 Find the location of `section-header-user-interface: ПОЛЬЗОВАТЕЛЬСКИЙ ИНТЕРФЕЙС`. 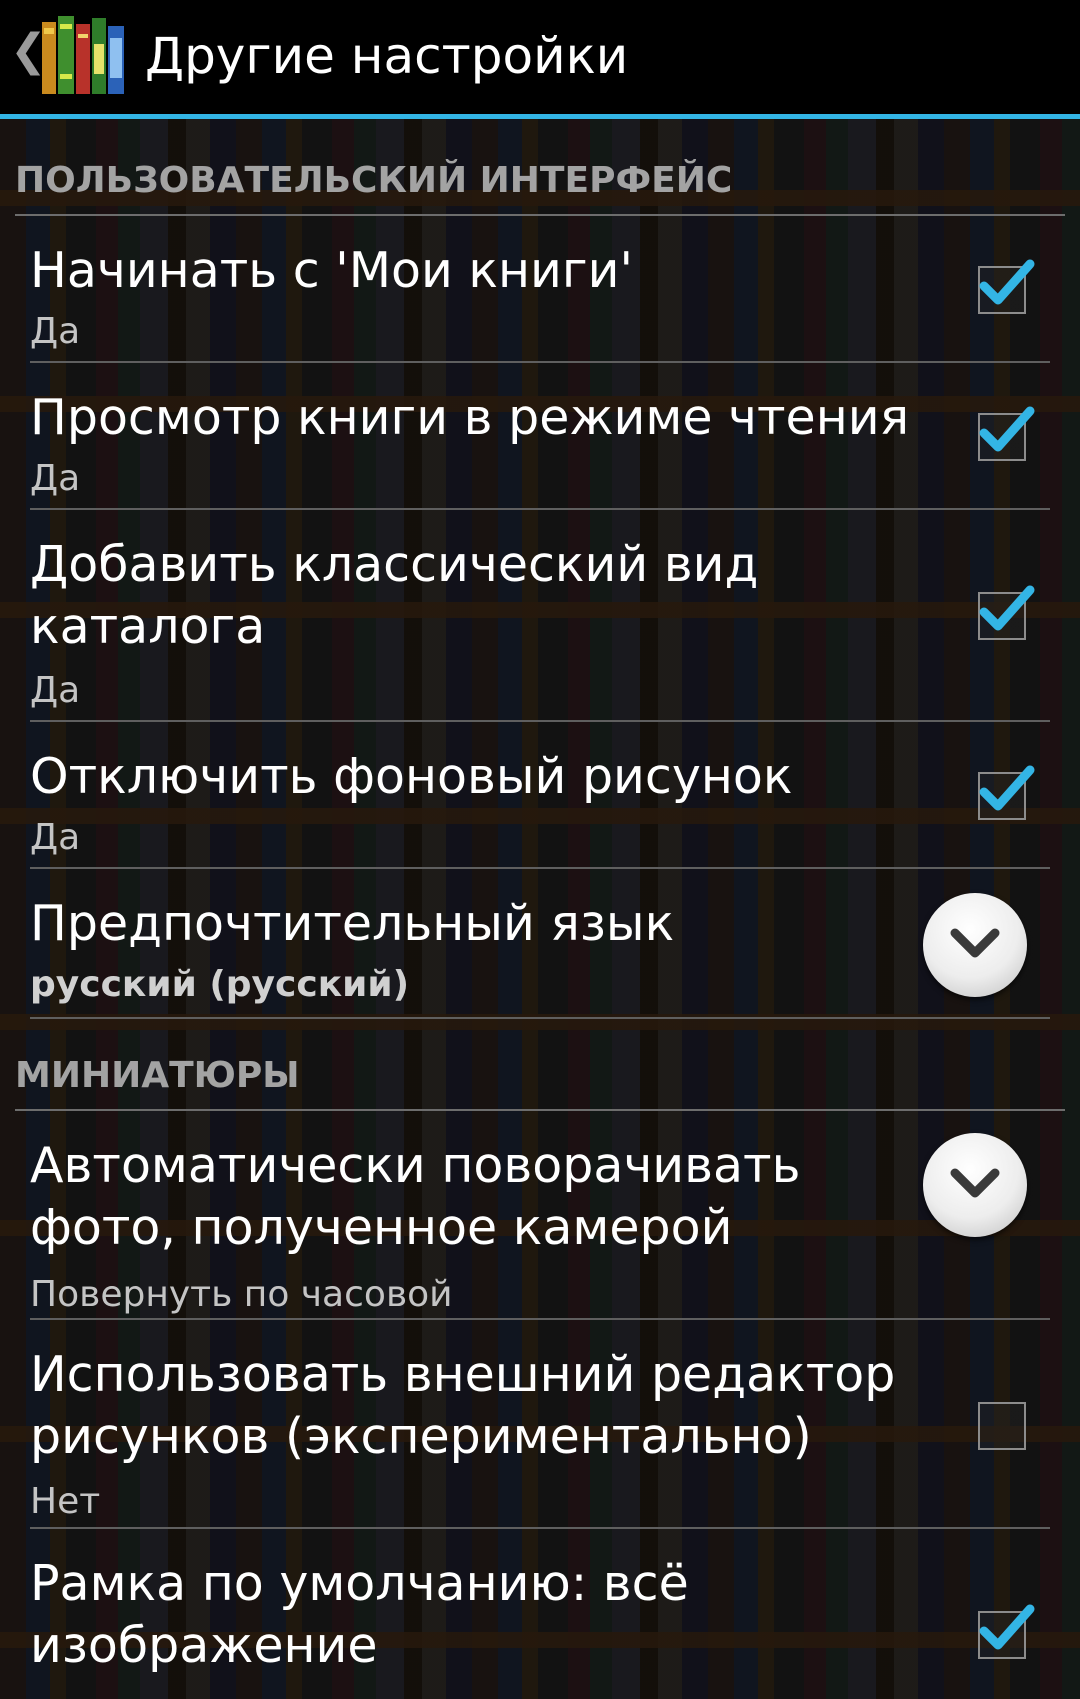

section-header-user-interface: ПОЛЬЗОВАТЕЛЬСКИЙ ИНТЕРФЕЙС is located at coordinates (540, 188).